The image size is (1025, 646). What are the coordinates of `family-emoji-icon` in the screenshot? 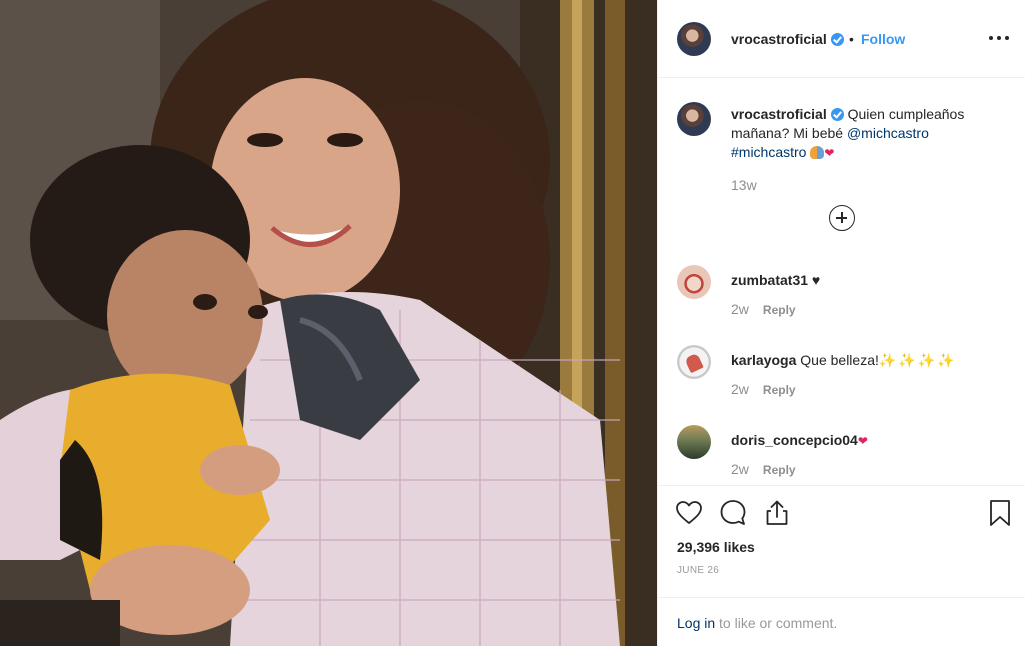 It's located at (817, 152).